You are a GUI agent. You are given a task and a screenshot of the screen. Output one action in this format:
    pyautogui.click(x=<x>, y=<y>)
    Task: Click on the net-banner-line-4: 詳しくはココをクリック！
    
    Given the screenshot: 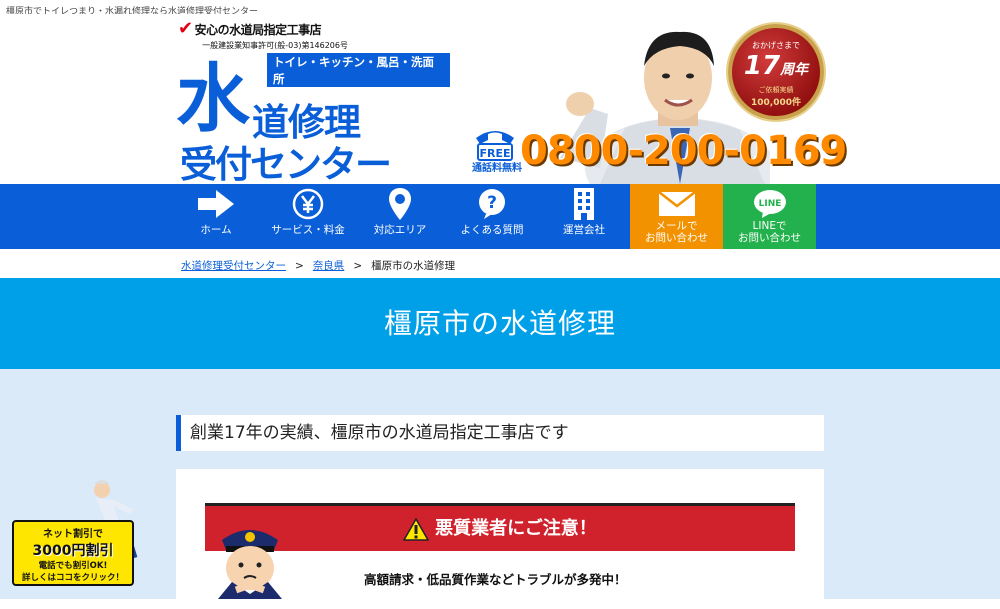 What is the action you would take?
    pyautogui.click(x=72, y=578)
    